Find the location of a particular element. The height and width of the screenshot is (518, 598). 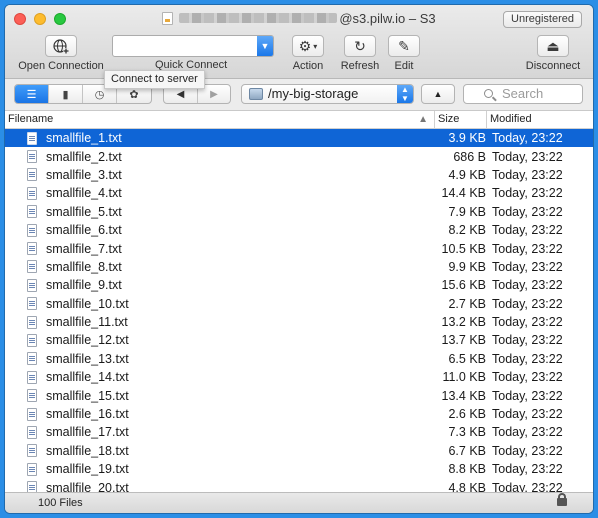

file-row: smallfile_9.txt 15.6 KB Today, 23:22 is located at coordinates (299, 285).